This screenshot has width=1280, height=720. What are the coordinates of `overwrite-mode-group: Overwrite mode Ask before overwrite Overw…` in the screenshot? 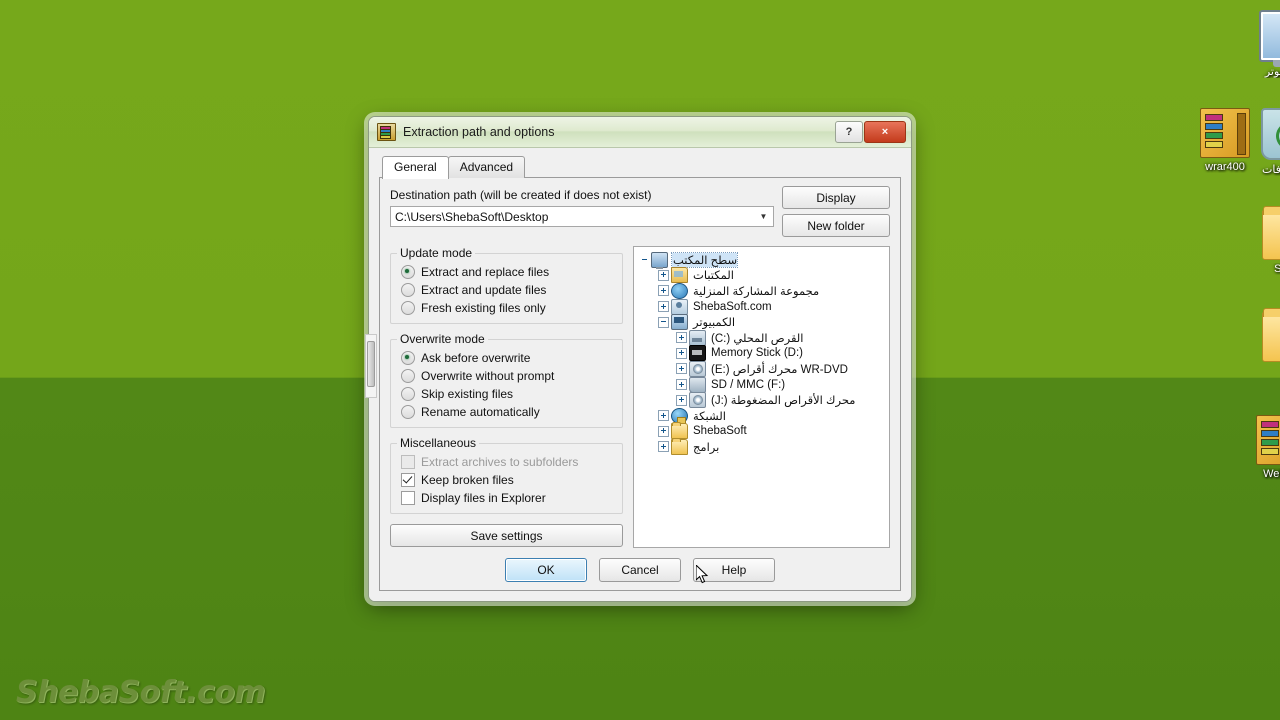 It's located at (506, 380).